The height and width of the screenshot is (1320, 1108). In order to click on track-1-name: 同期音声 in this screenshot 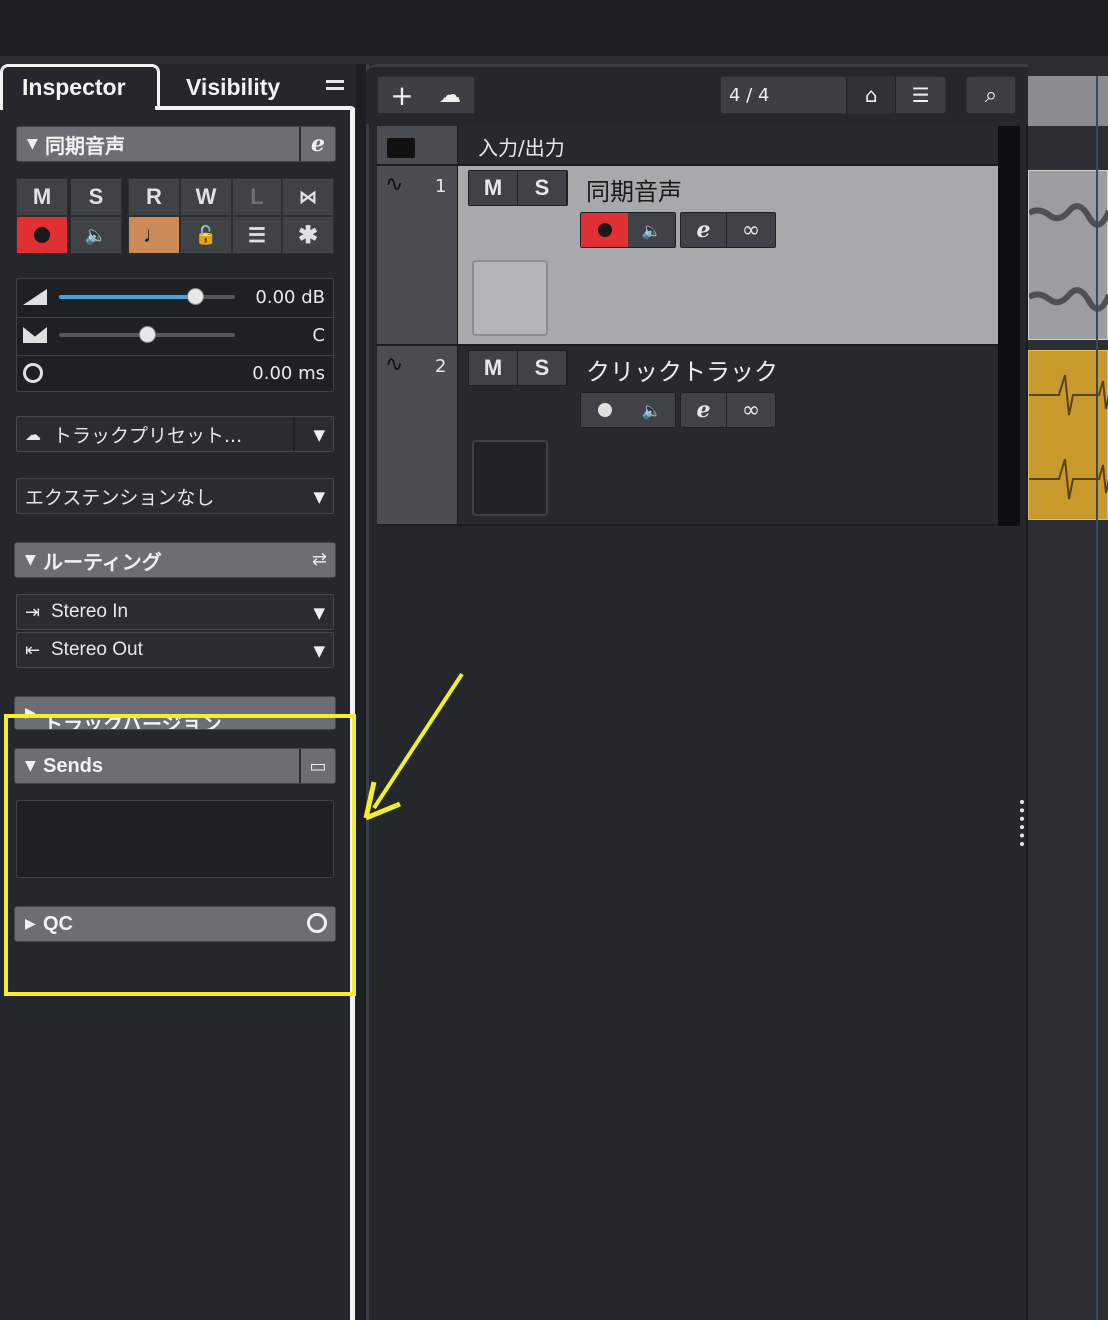, I will do `click(634, 192)`.